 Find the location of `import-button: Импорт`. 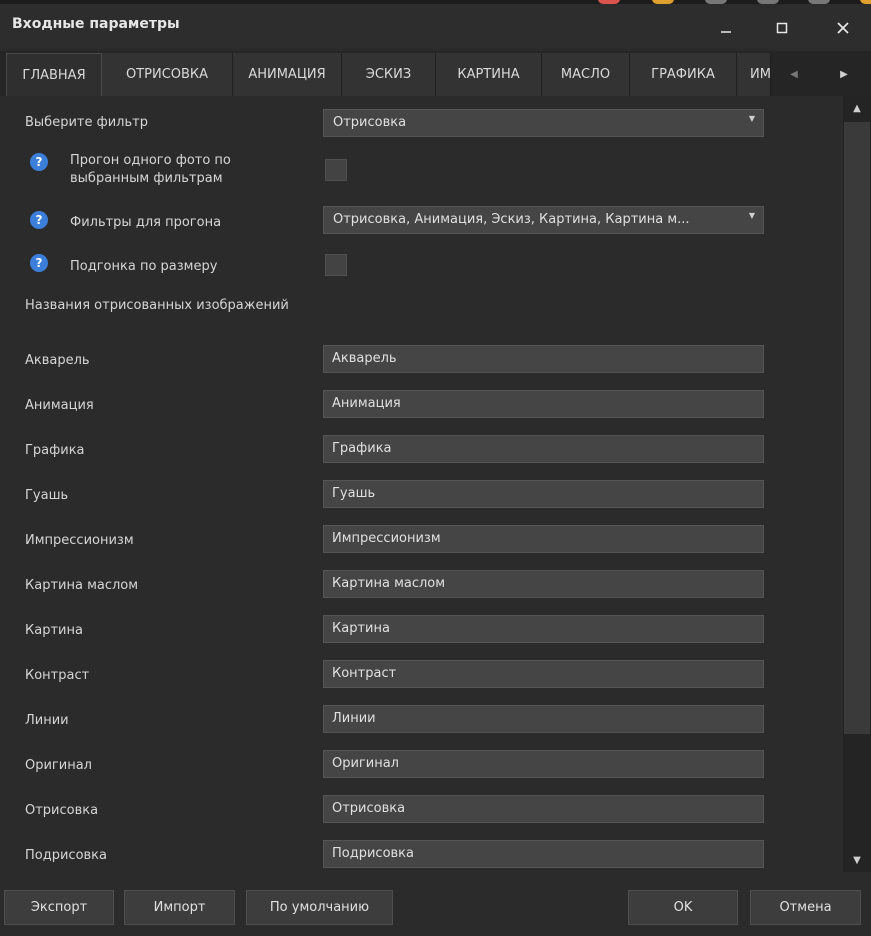

import-button: Импорт is located at coordinates (179, 907).